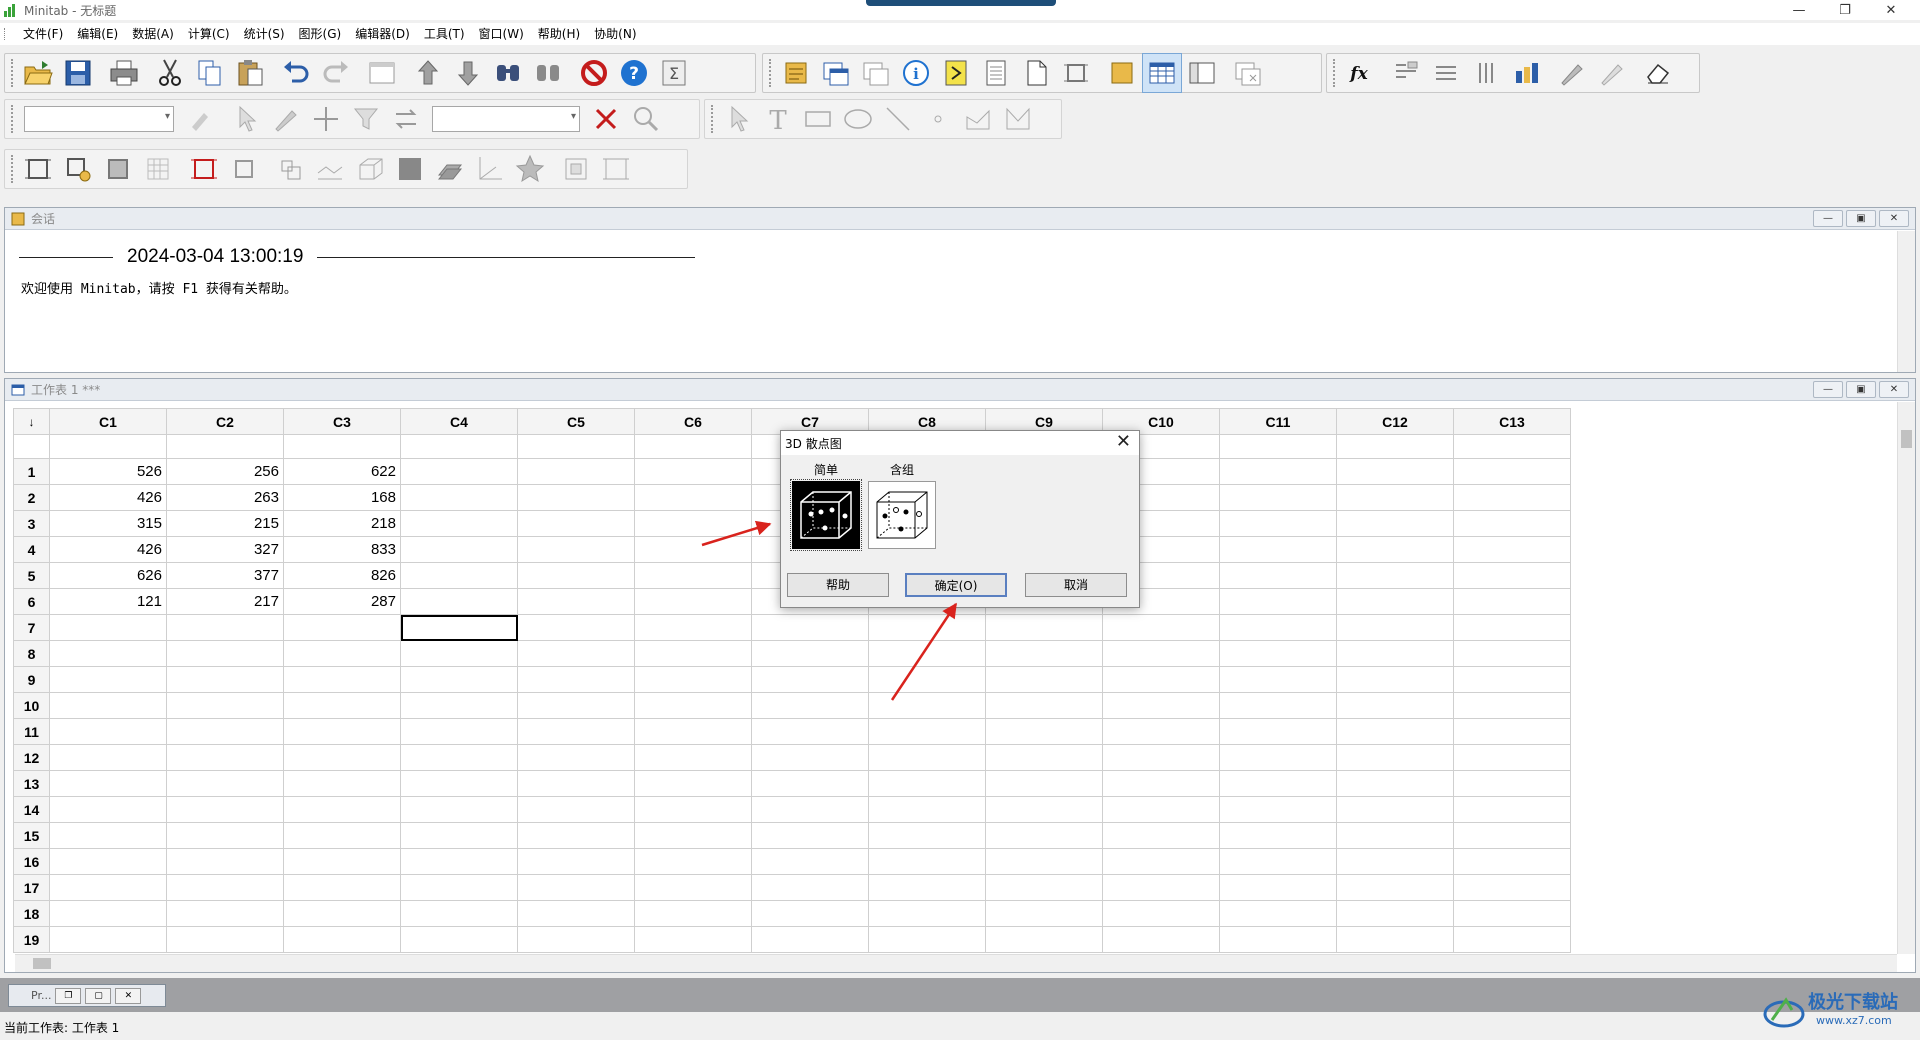  What do you see at coordinates (1894, 218) in the screenshot?
I see `session-close-button: ✕` at bounding box center [1894, 218].